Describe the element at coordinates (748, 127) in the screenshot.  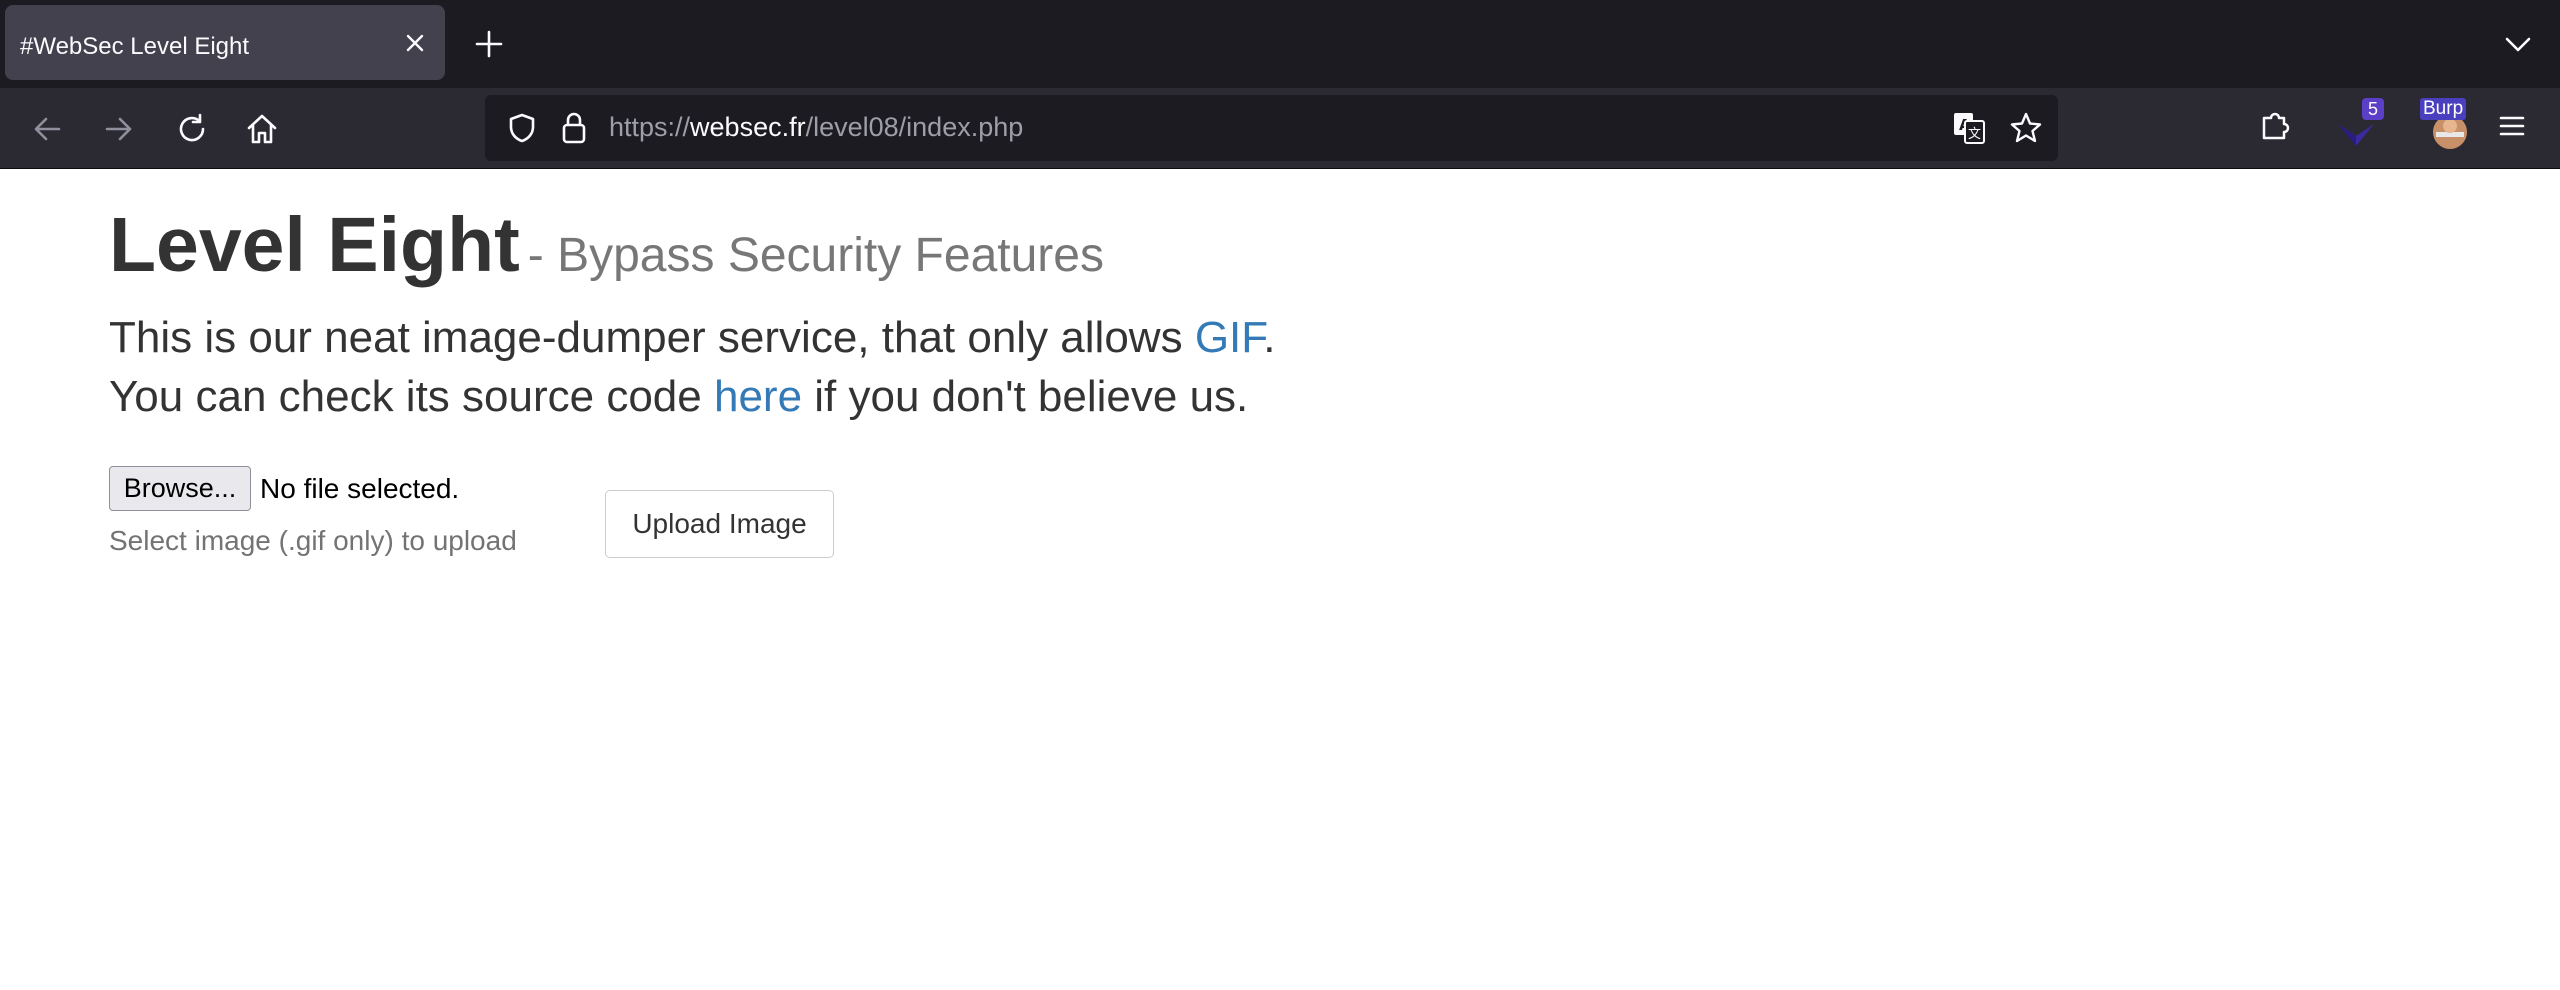
I see `url-host: websec.fr` at that location.